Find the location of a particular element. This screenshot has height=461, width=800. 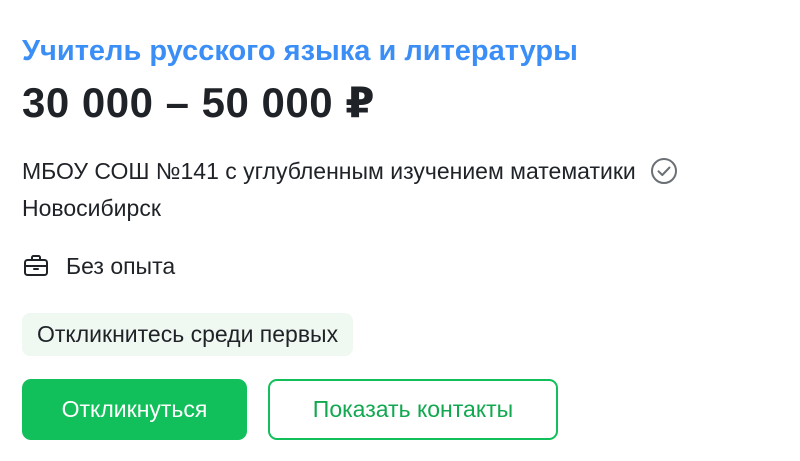

vacancy-title: Учитель русского языка и литературы is located at coordinates (300, 51).